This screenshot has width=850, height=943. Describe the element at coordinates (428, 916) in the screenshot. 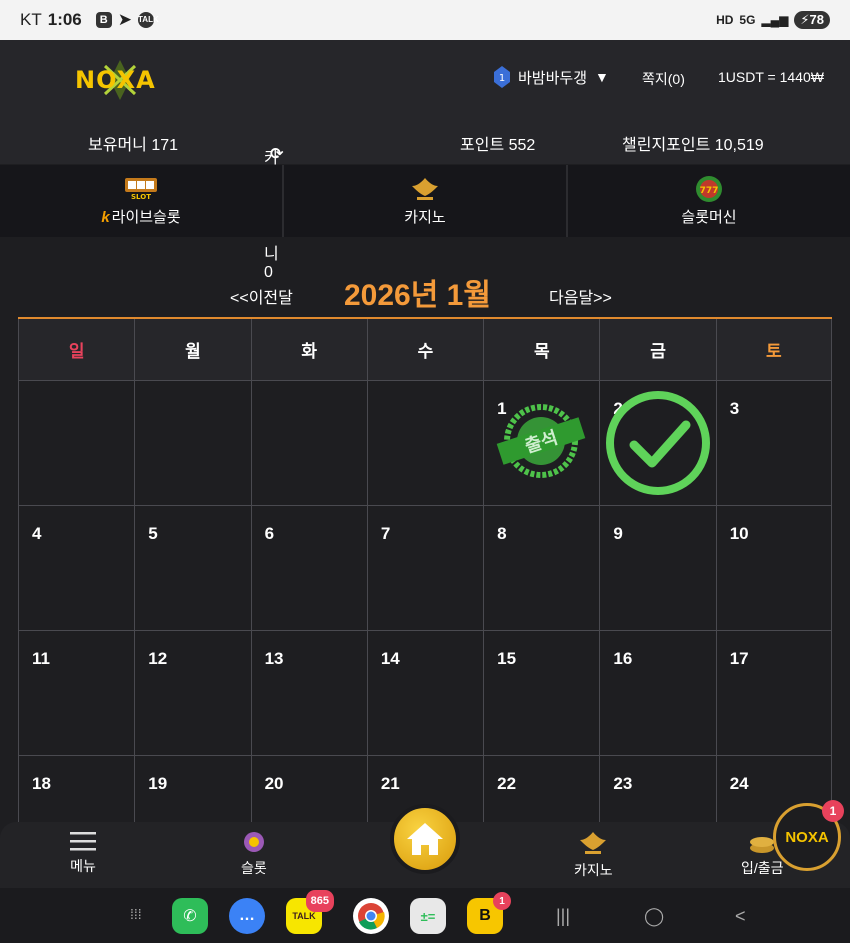

I see `calculator-app-icon: ±=` at that location.